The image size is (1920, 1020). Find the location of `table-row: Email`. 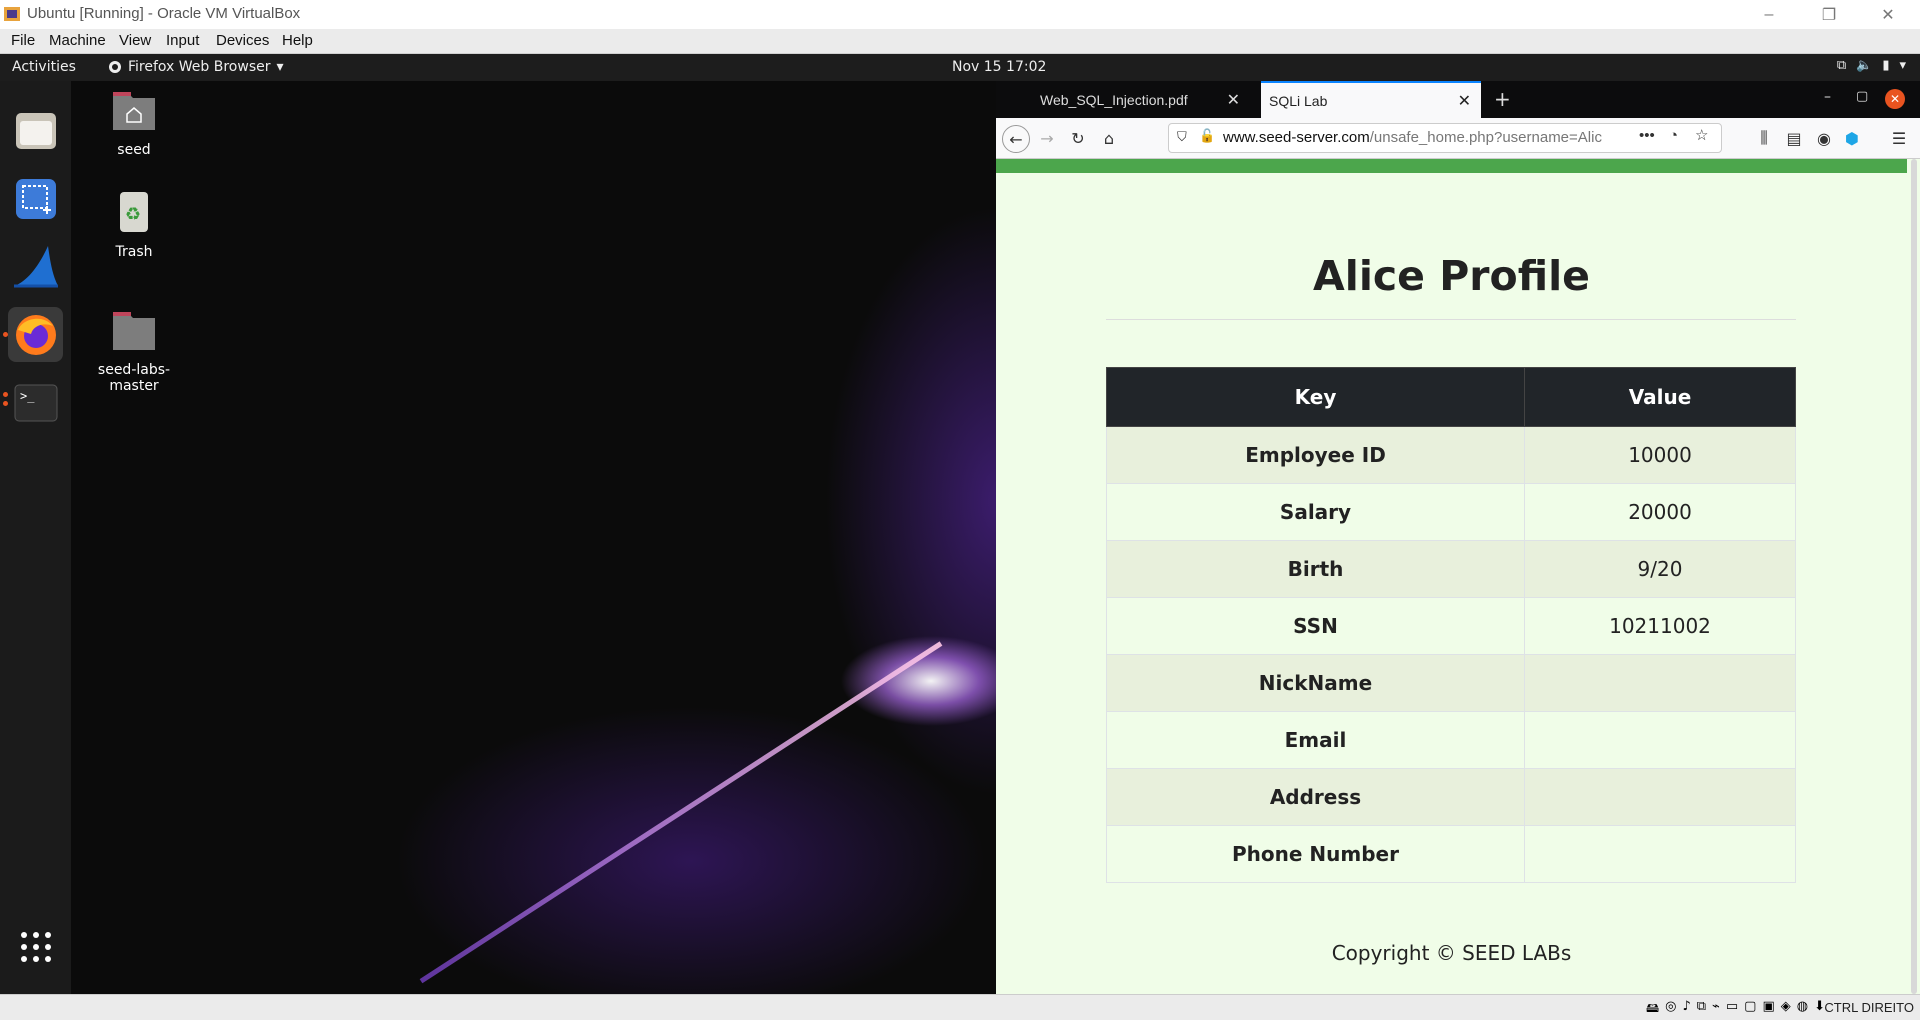

table-row: Email is located at coordinates (1451, 740).